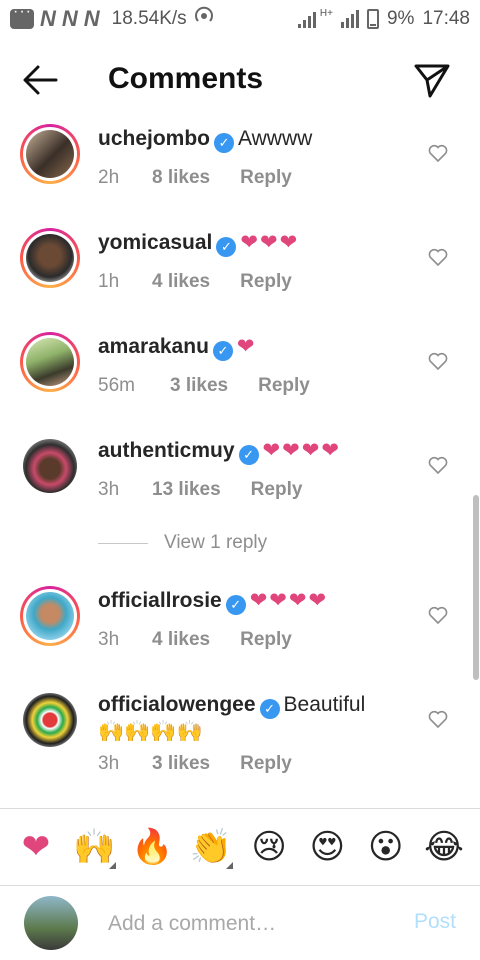 The height and width of the screenshot is (960, 480). What do you see at coordinates (109, 177) in the screenshot?
I see `comment-time: 2h` at bounding box center [109, 177].